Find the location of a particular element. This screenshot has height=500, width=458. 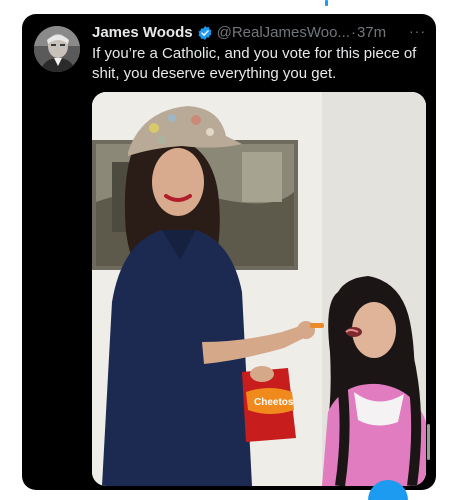

video-scrollbar is located at coordinates (428, 442).